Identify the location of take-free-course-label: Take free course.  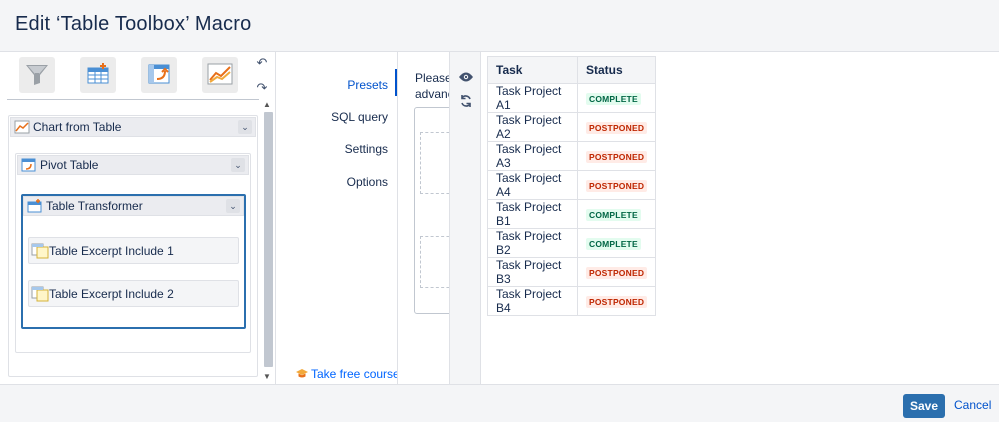
(355, 374).